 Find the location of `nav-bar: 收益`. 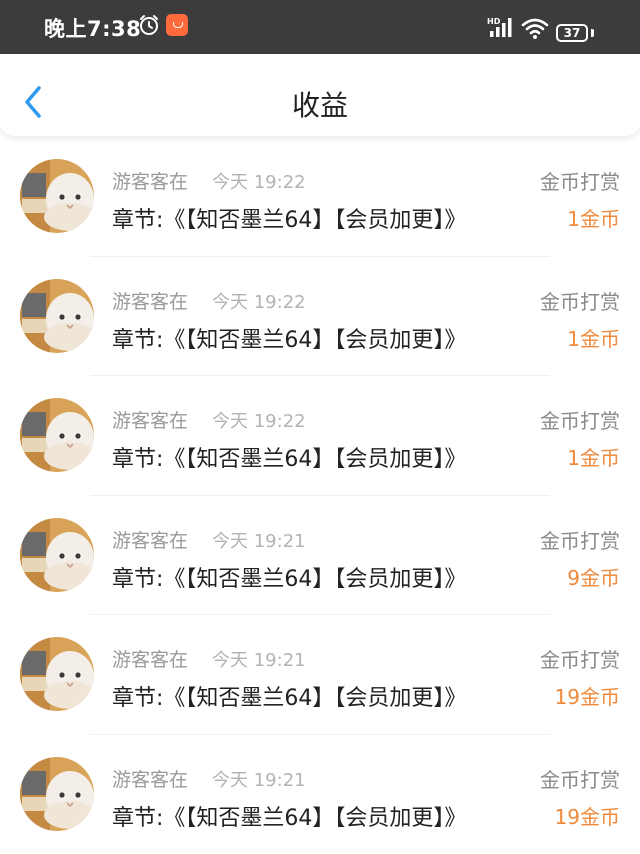

nav-bar: 收益 is located at coordinates (320, 95).